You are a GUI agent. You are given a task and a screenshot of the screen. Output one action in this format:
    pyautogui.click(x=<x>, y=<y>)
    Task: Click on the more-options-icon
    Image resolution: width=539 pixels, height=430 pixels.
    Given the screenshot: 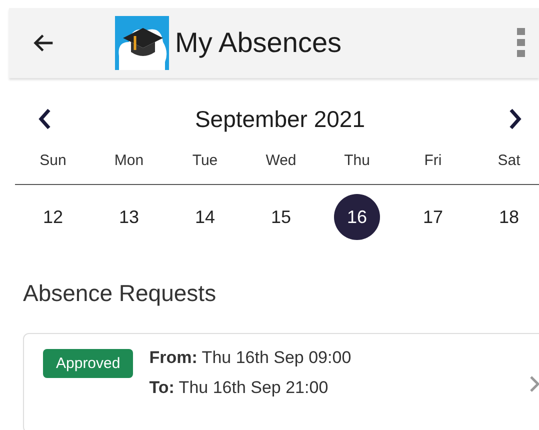 What is the action you would take?
    pyautogui.click(x=521, y=43)
    